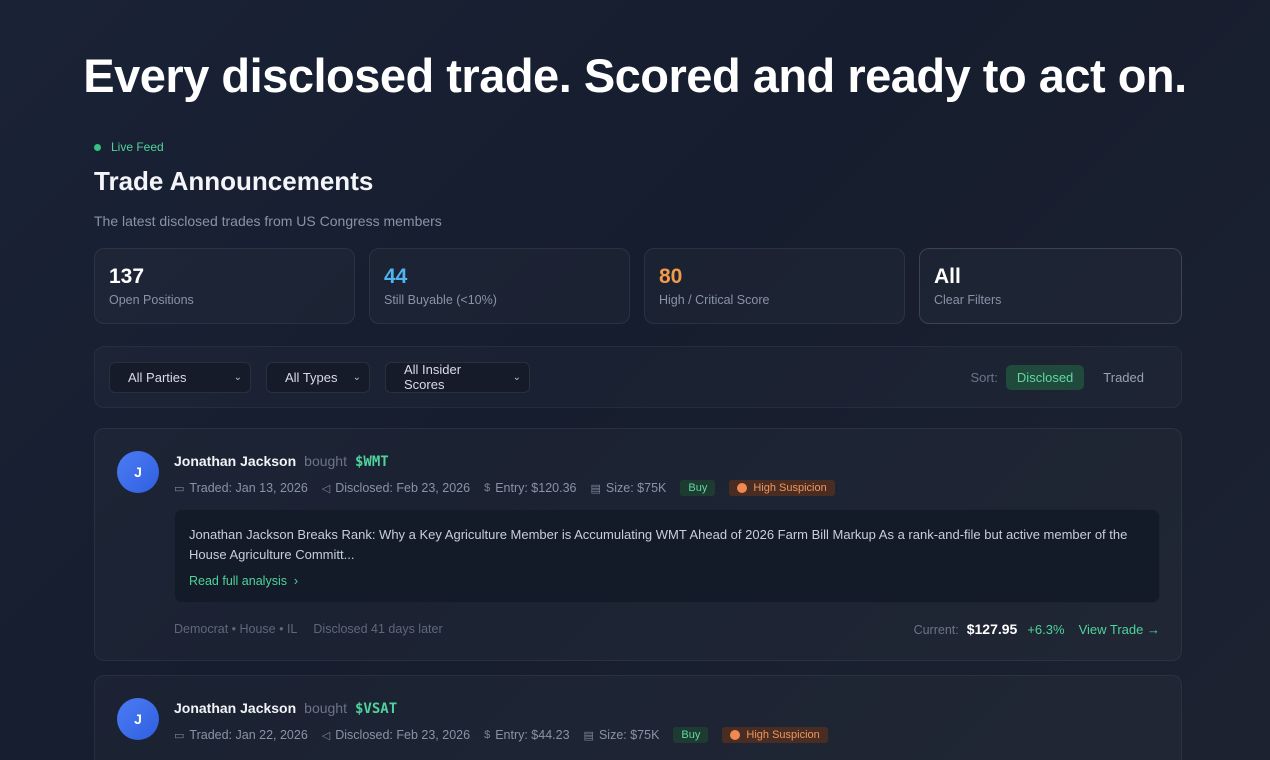  Describe the element at coordinates (992, 629) in the screenshot. I see `current-price: $127.95` at that location.